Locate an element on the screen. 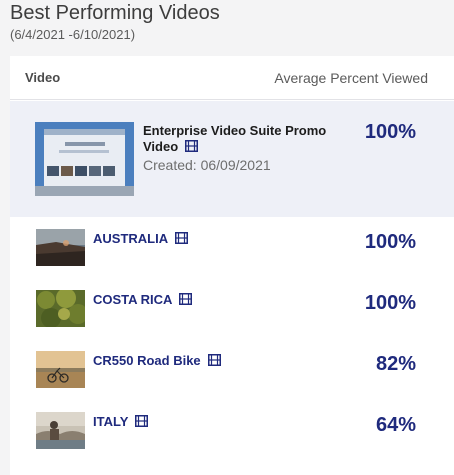 The height and width of the screenshot is (475, 454). featured-video-title: Enterprise Video Suite Promo Video is located at coordinates (243, 139).